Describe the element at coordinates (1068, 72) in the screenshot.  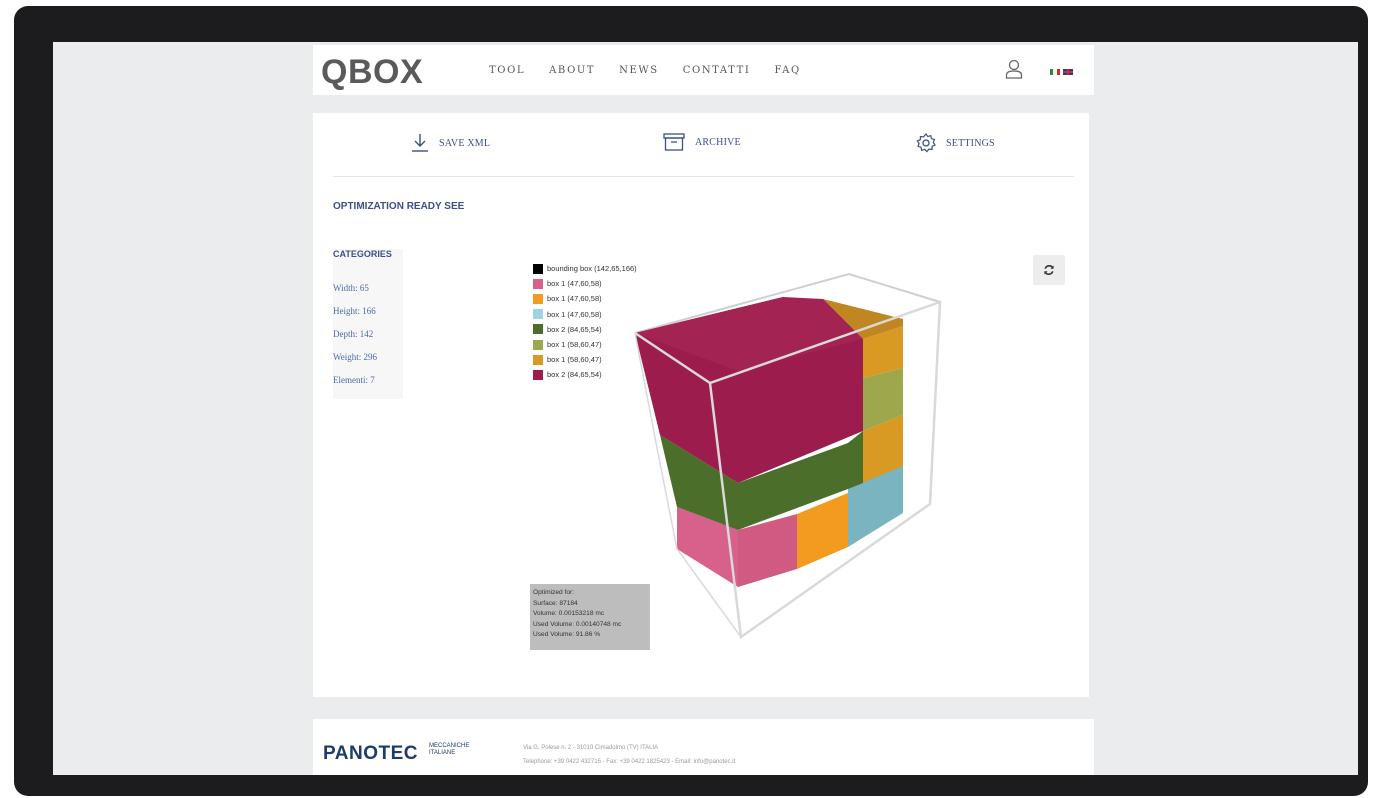
I see `uk-flag-icon` at that location.